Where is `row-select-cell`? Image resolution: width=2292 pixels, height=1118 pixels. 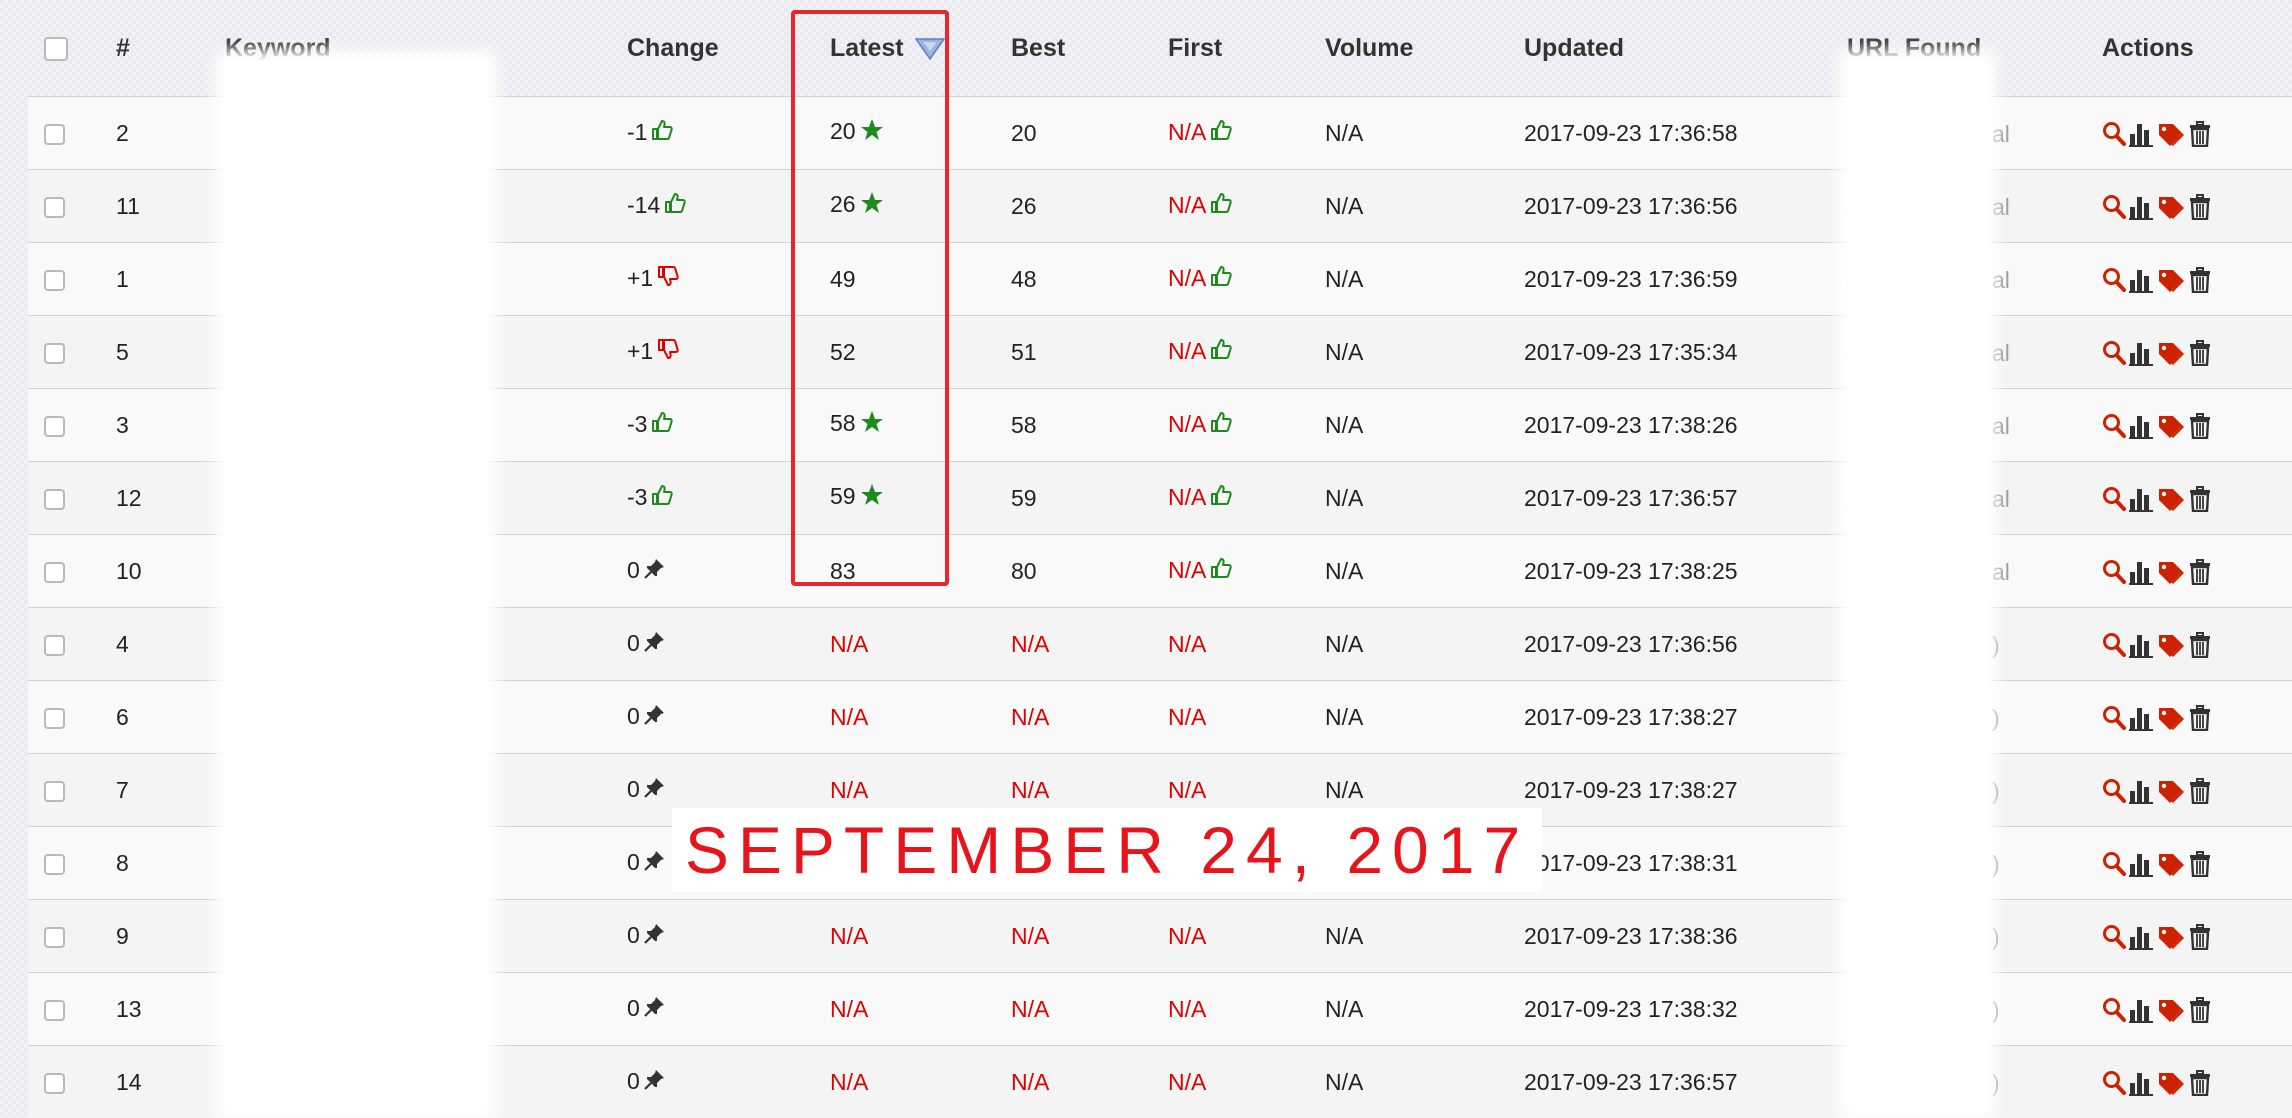 row-select-cell is located at coordinates (72, 498).